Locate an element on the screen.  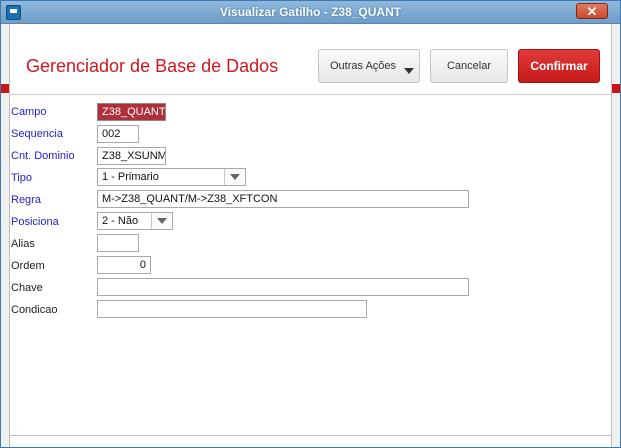
tipo-select: 1 - Primario is located at coordinates (171, 177).